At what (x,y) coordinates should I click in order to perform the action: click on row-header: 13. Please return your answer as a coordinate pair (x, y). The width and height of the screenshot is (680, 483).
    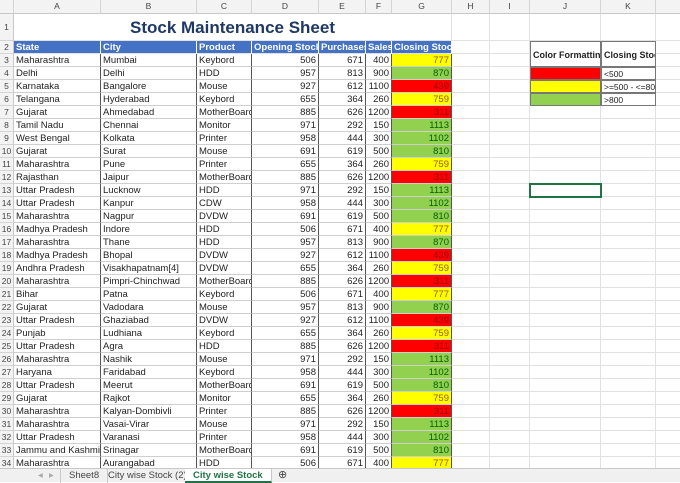
    Looking at the image, I should click on (7, 190).